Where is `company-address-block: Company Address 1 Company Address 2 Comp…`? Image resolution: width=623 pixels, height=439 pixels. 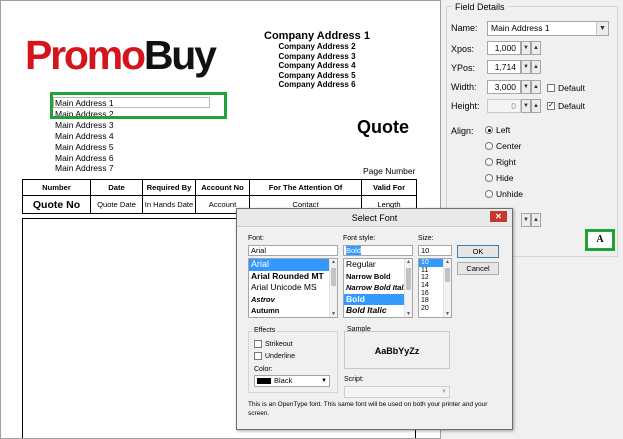 company-address-block: Company Address 1 Company Address 2 Comp… is located at coordinates (317, 60).